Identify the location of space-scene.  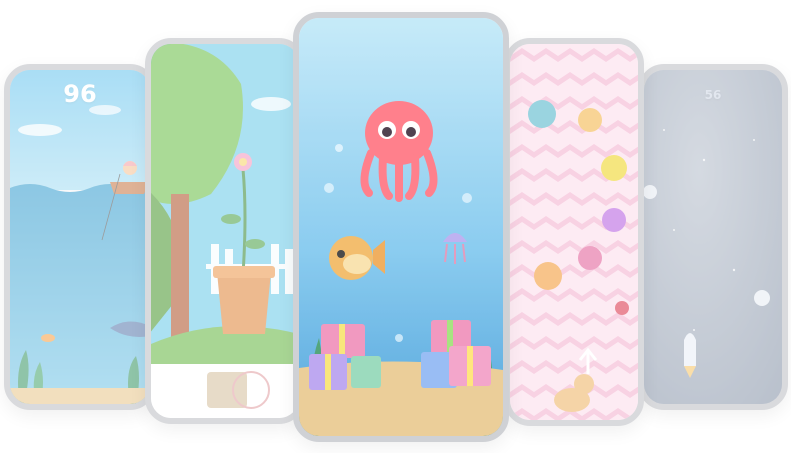
(713, 237).